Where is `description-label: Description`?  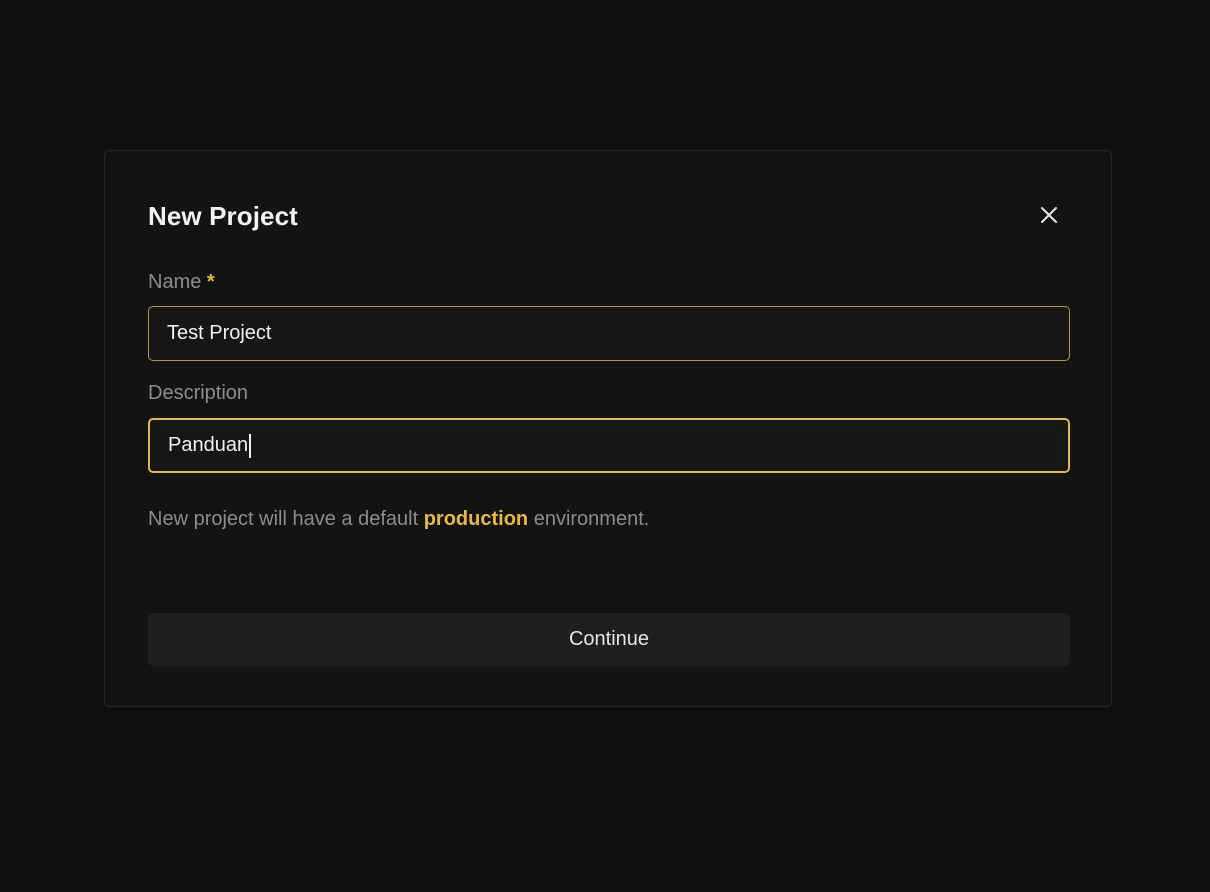 description-label: Description is located at coordinates (198, 393).